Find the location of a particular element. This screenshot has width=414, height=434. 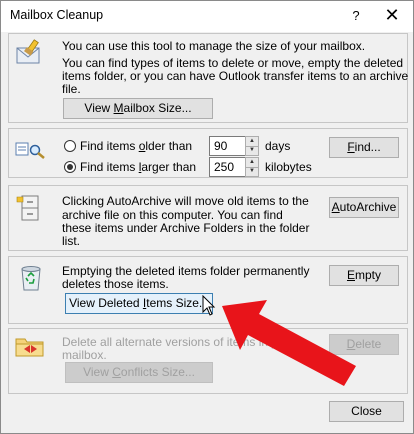

red-arrow-icon is located at coordinates (289, 343).